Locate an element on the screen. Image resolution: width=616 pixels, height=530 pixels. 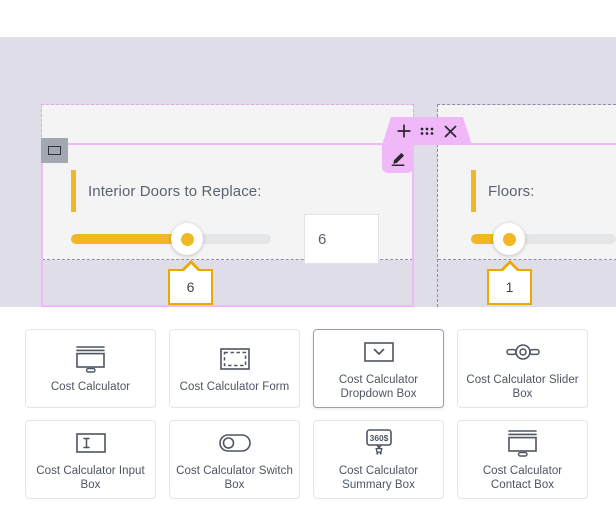
column-handle-icon is located at coordinates (54, 150).